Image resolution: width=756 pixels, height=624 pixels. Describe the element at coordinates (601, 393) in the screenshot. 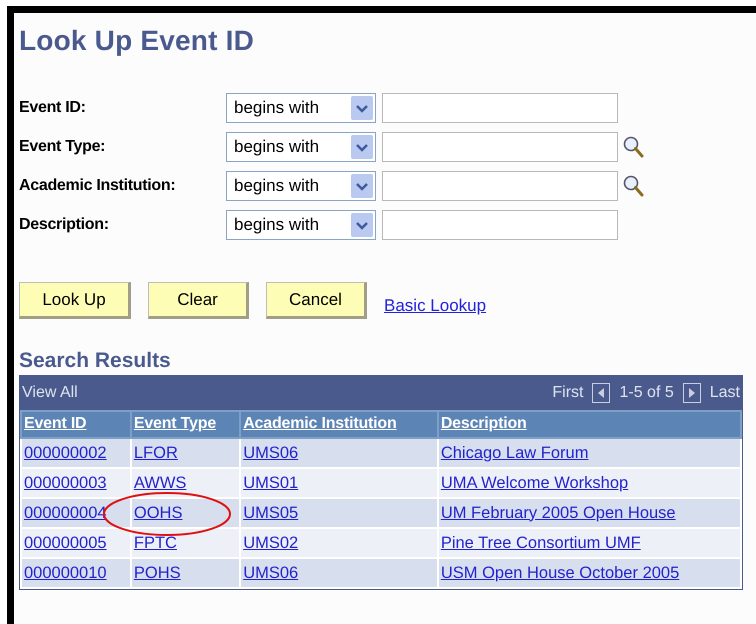

I see `previous-icon` at that location.